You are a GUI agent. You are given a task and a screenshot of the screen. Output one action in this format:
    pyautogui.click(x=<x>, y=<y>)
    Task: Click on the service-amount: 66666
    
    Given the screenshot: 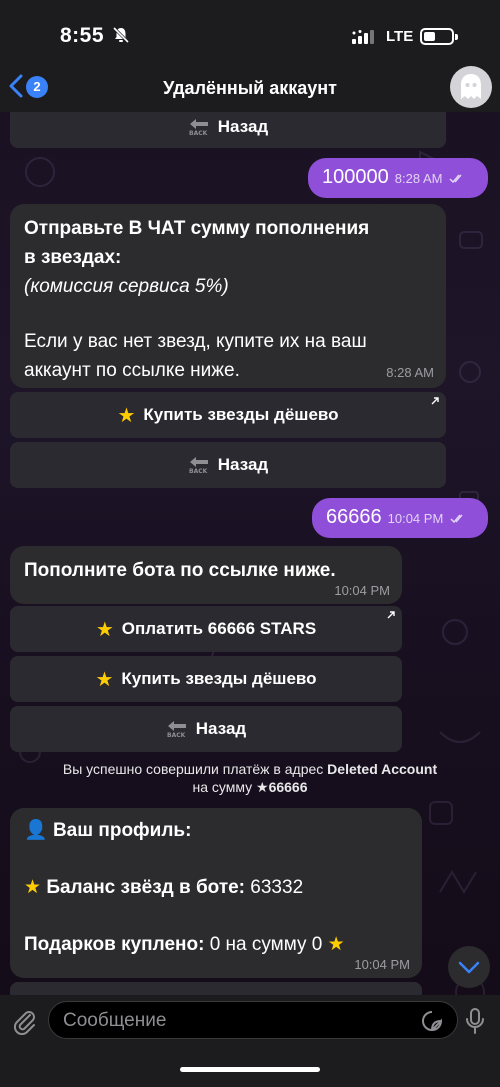 What is the action you would take?
    pyautogui.click(x=288, y=787)
    